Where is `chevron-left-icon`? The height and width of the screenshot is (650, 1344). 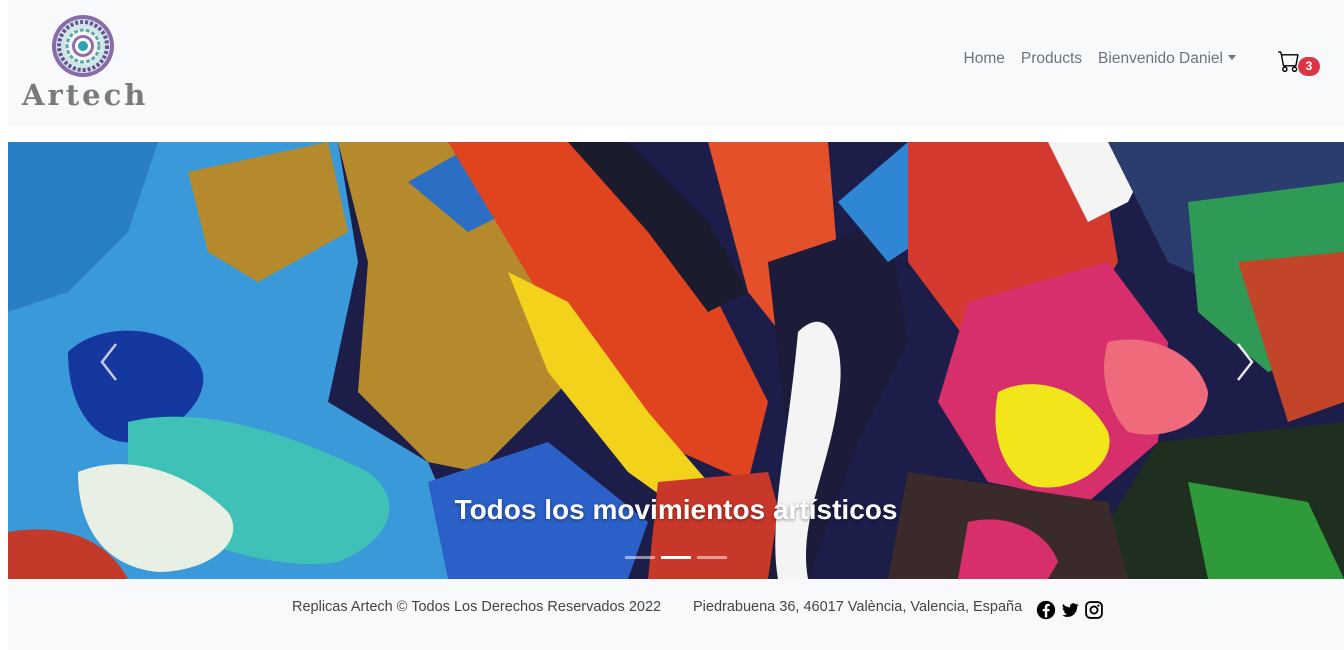 chevron-left-icon is located at coordinates (108, 362).